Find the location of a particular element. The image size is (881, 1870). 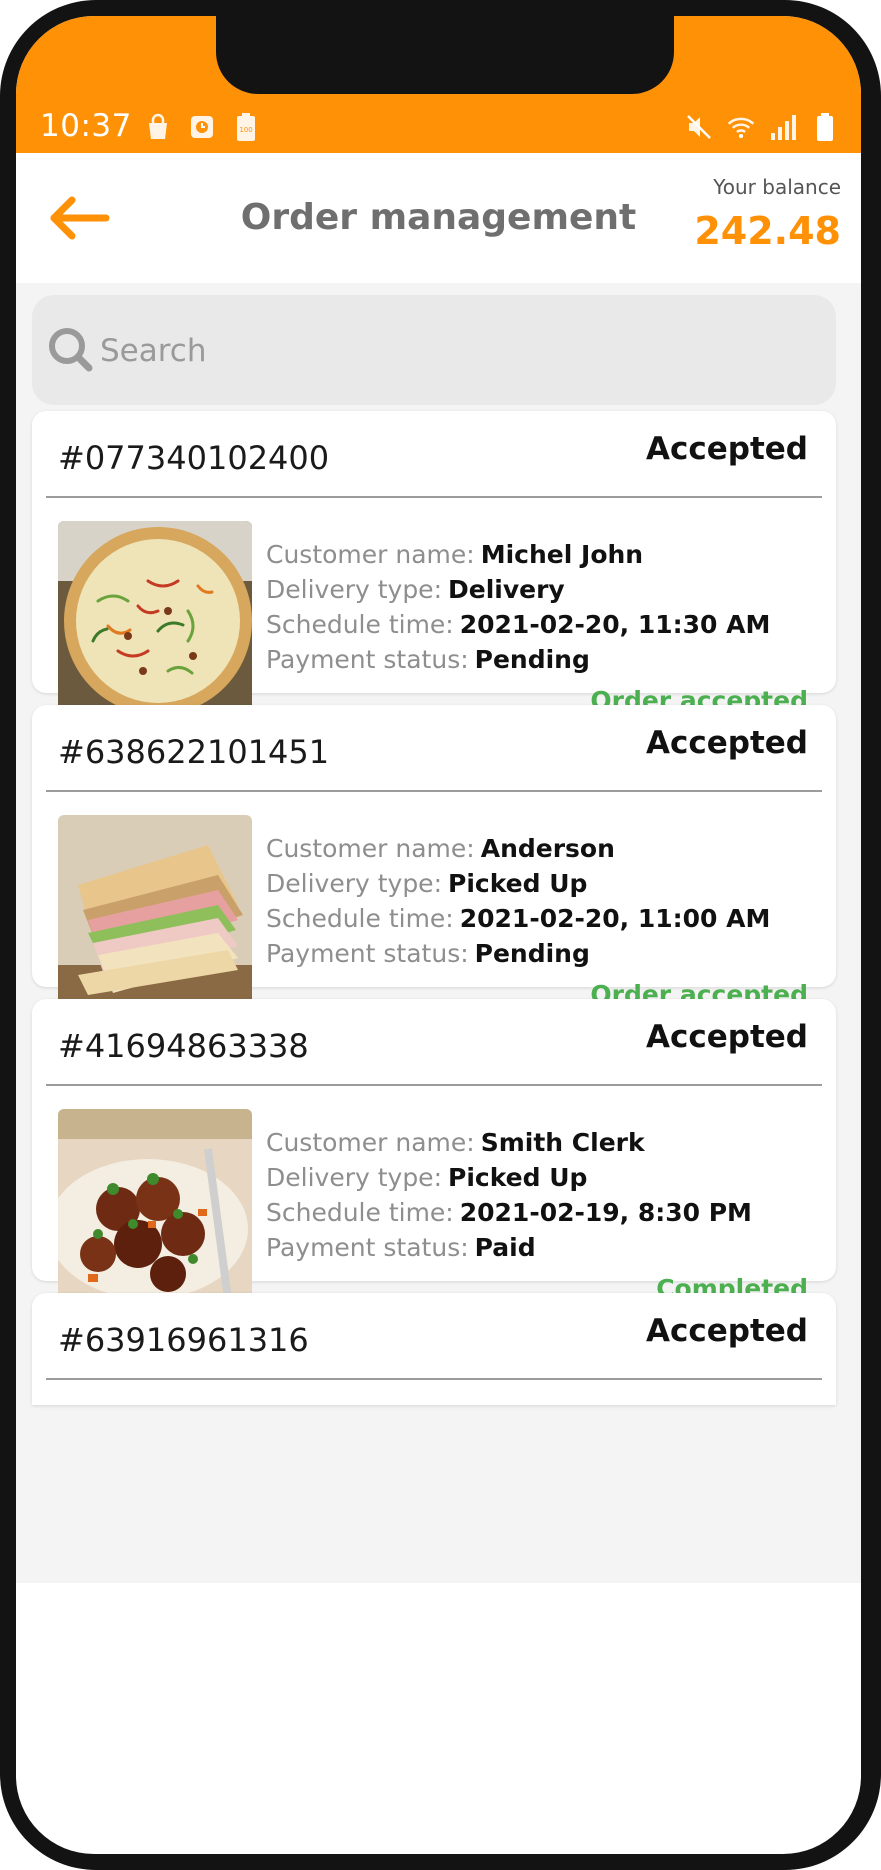

customer-name-row: Customer name: Smith Clerk is located at coordinates (509, 1142).